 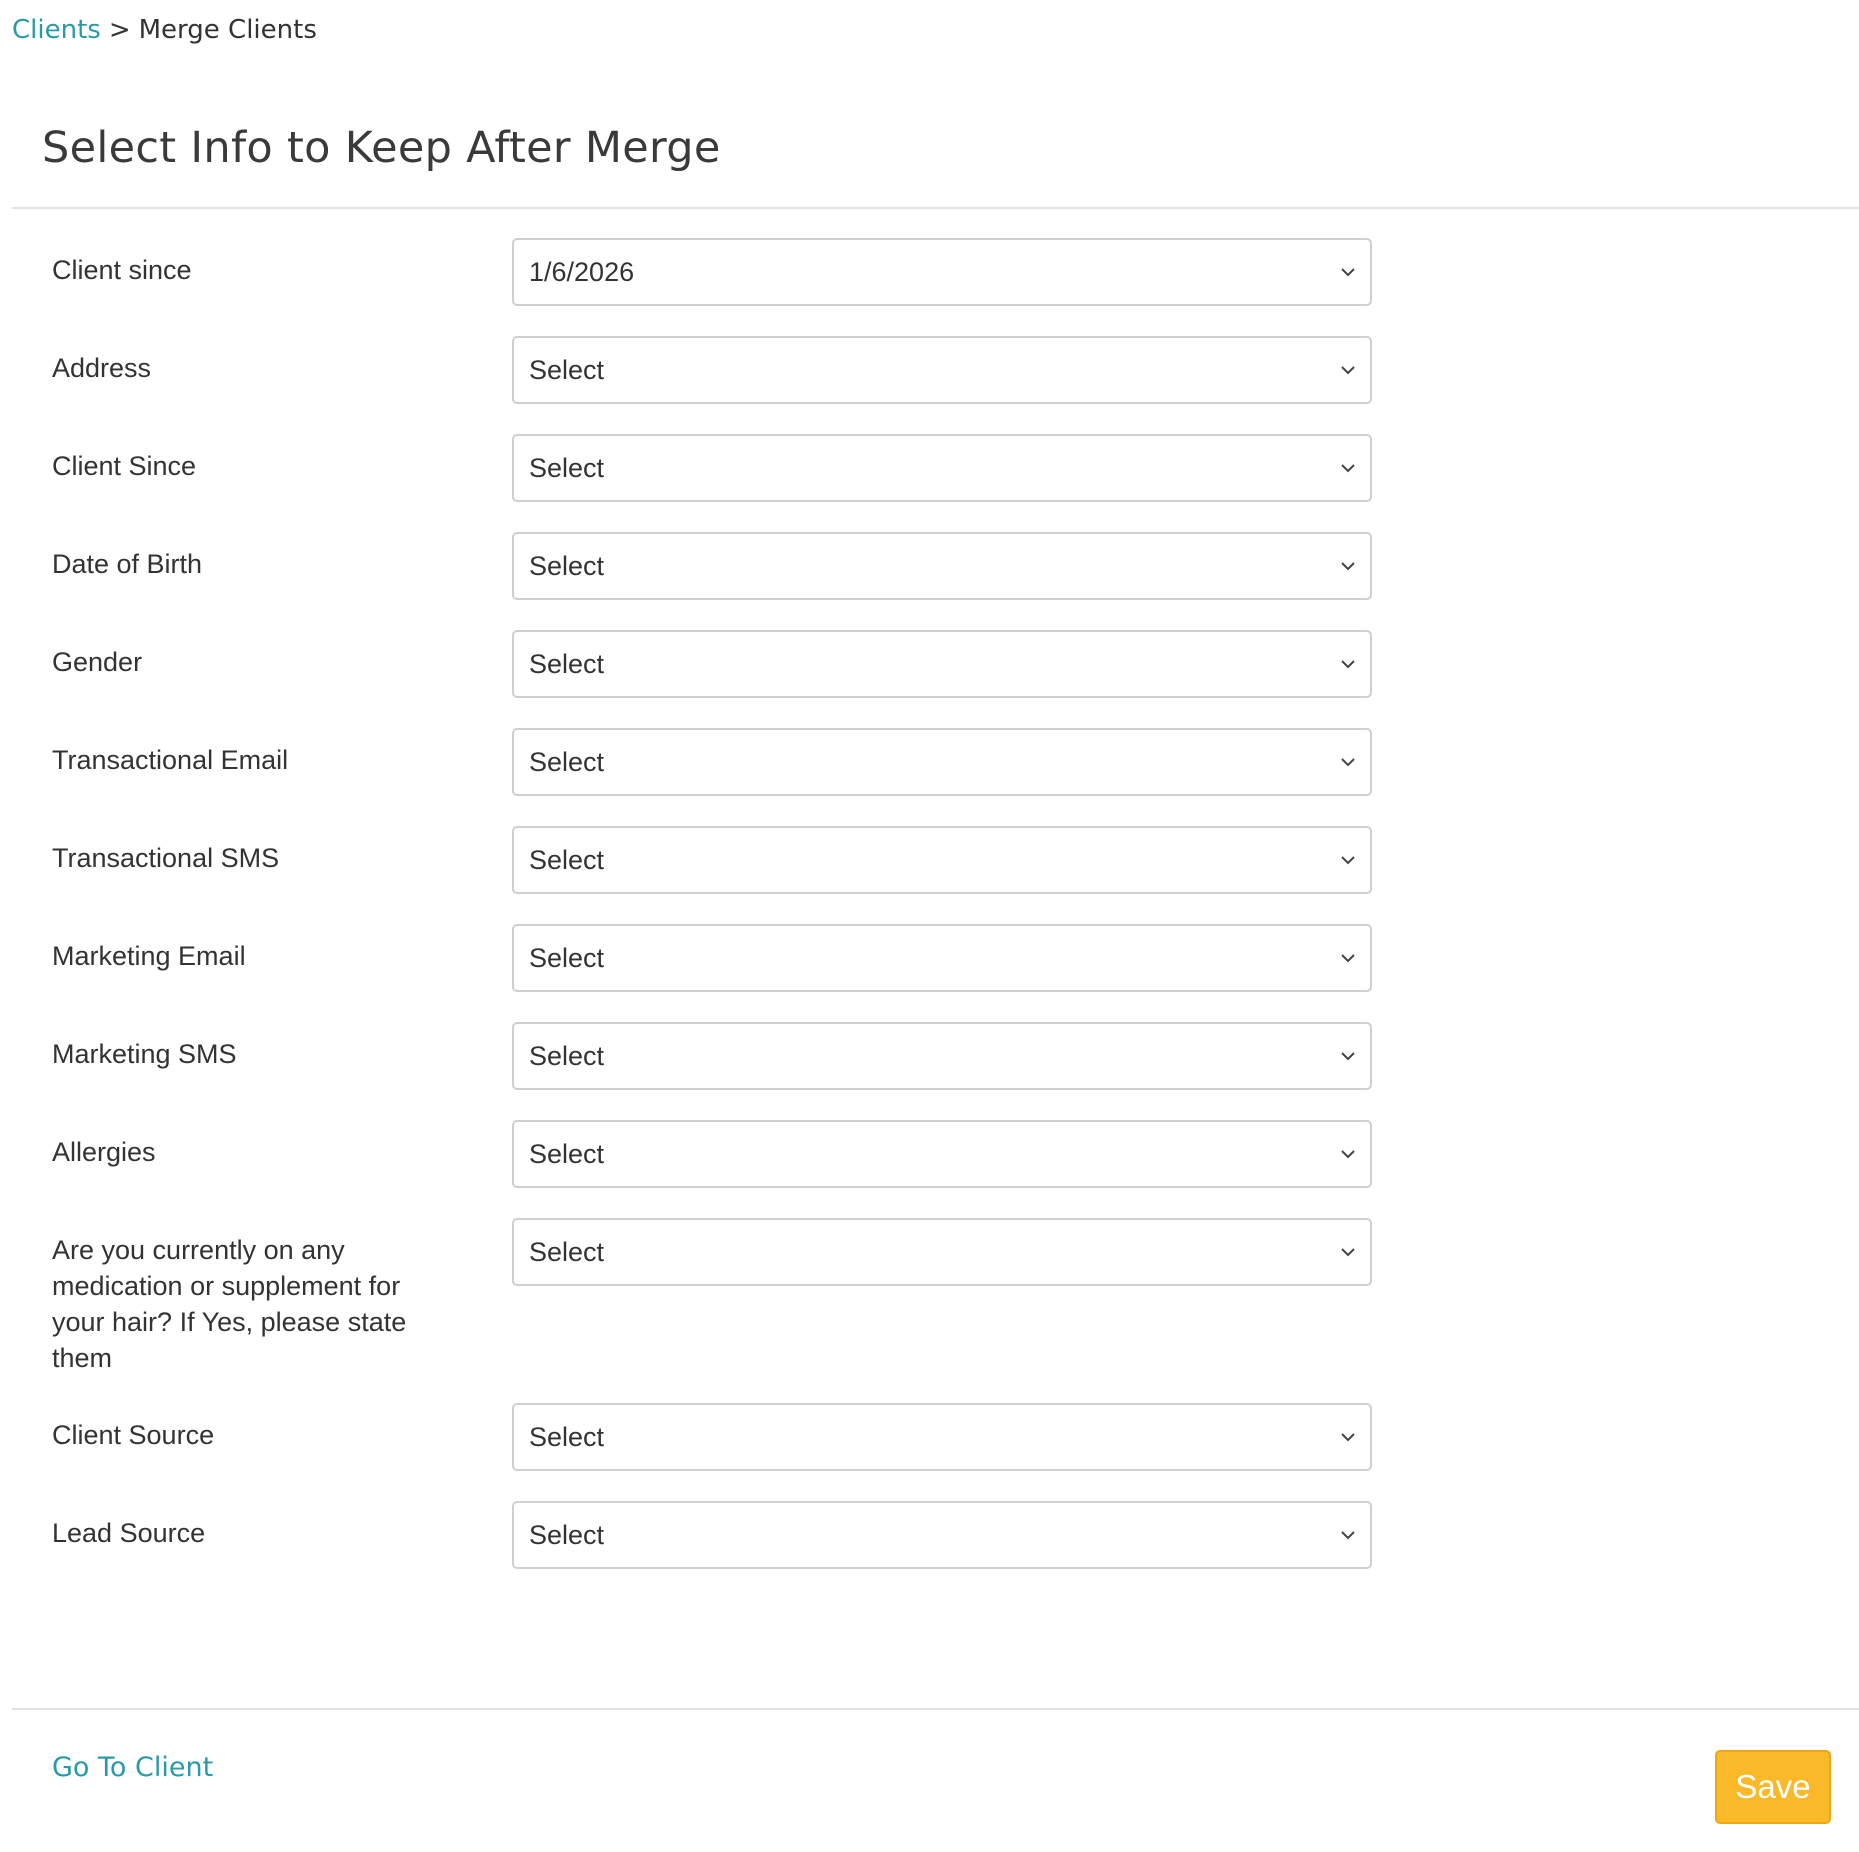 I want to click on marketing-sms-select: Select, so click(x=942, y=1056).